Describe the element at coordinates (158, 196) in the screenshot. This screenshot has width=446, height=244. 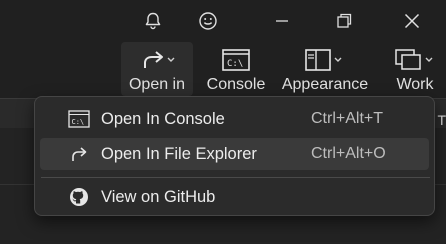
I see `menu-item-label: View on GitHub` at that location.